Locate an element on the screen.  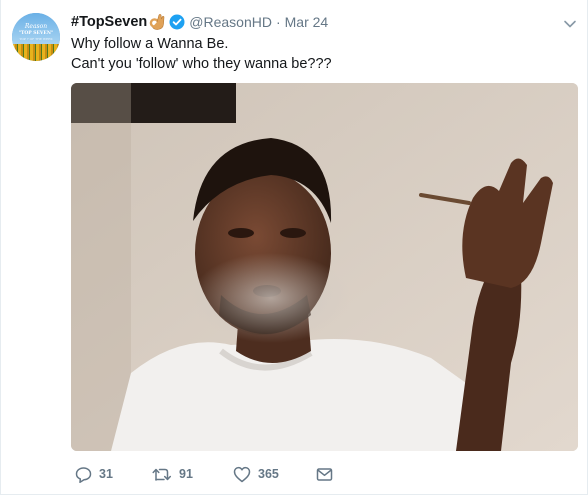
reply-button: 31 is located at coordinates (94, 474).